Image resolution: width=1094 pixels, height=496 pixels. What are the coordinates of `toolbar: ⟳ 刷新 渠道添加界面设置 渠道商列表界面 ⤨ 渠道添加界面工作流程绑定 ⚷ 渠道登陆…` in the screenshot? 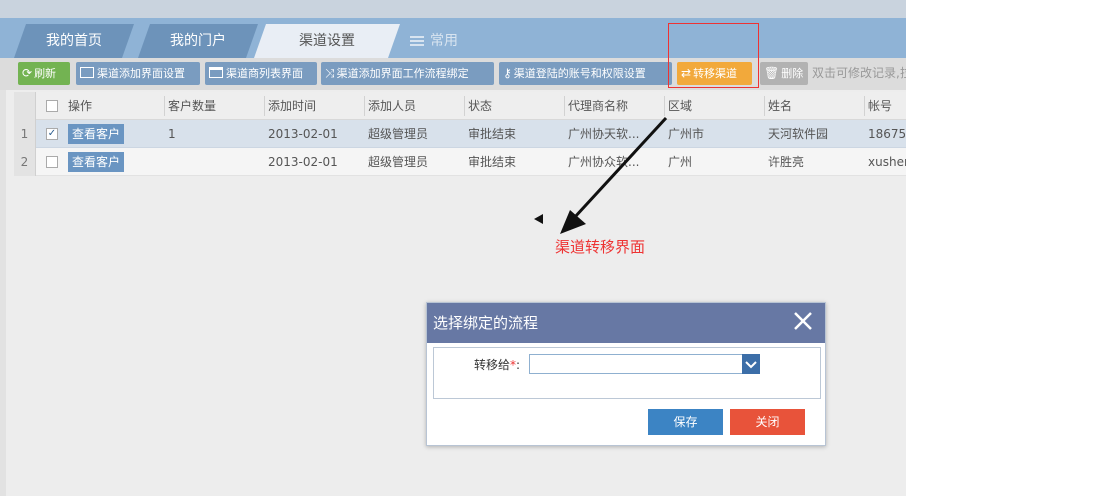 It's located at (453, 74).